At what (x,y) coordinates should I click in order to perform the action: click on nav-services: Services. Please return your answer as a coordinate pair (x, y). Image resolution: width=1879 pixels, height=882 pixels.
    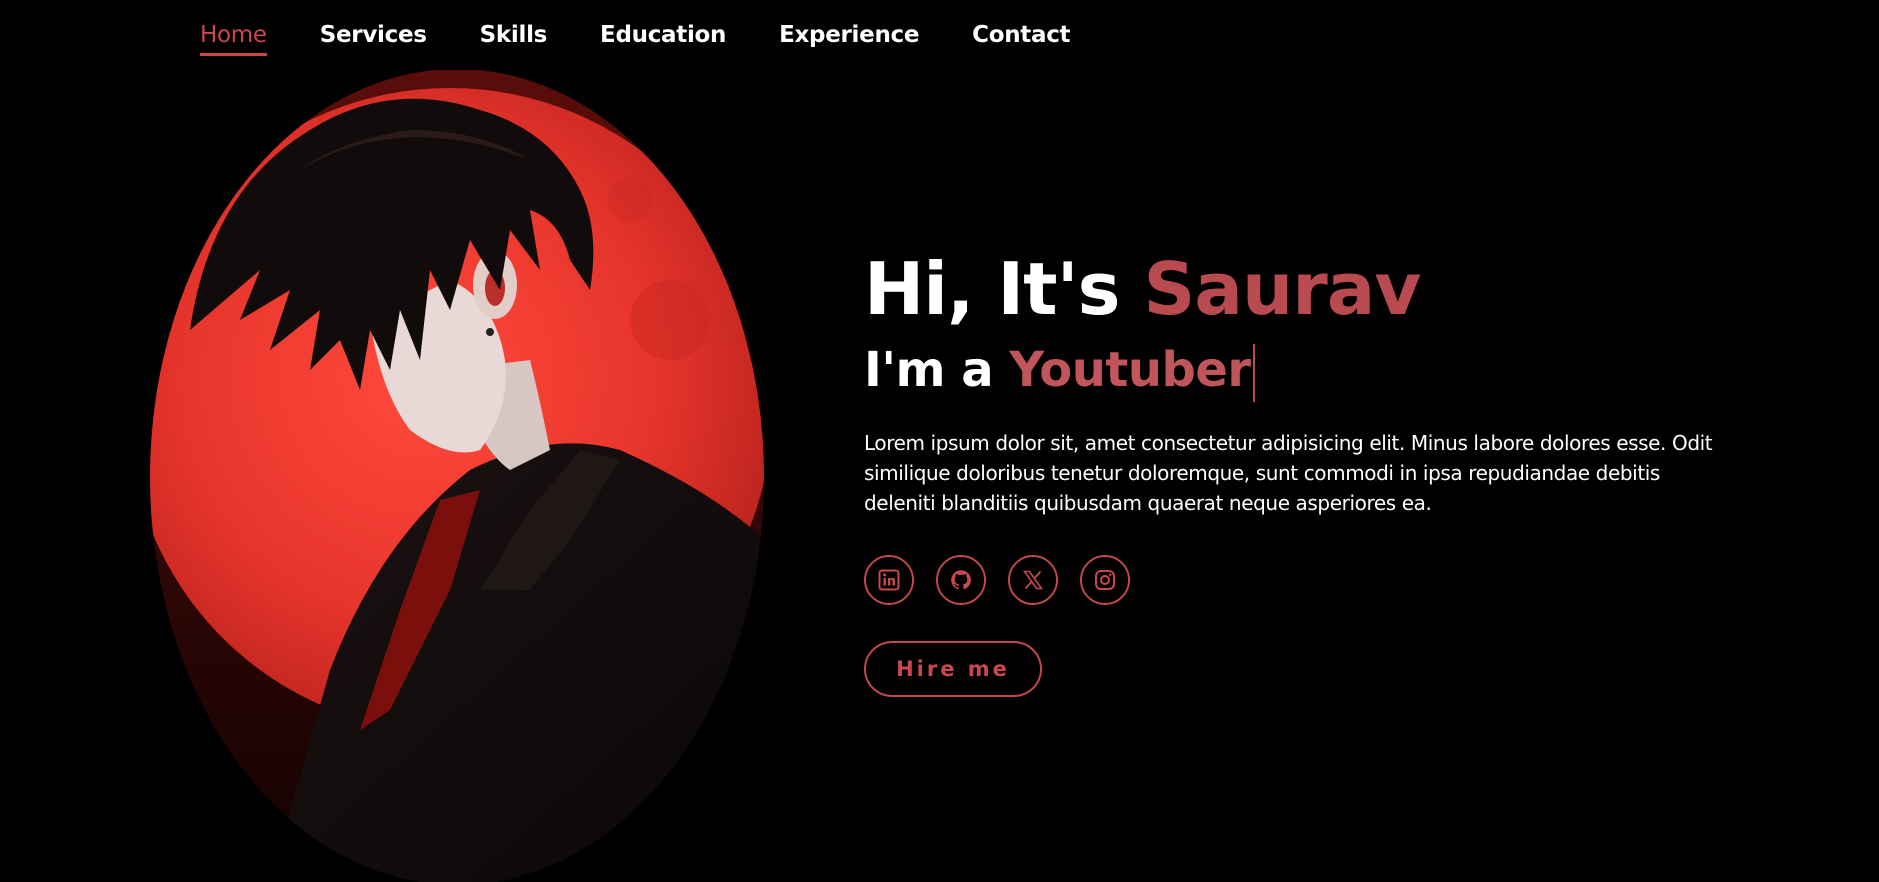
    Looking at the image, I should click on (373, 39).